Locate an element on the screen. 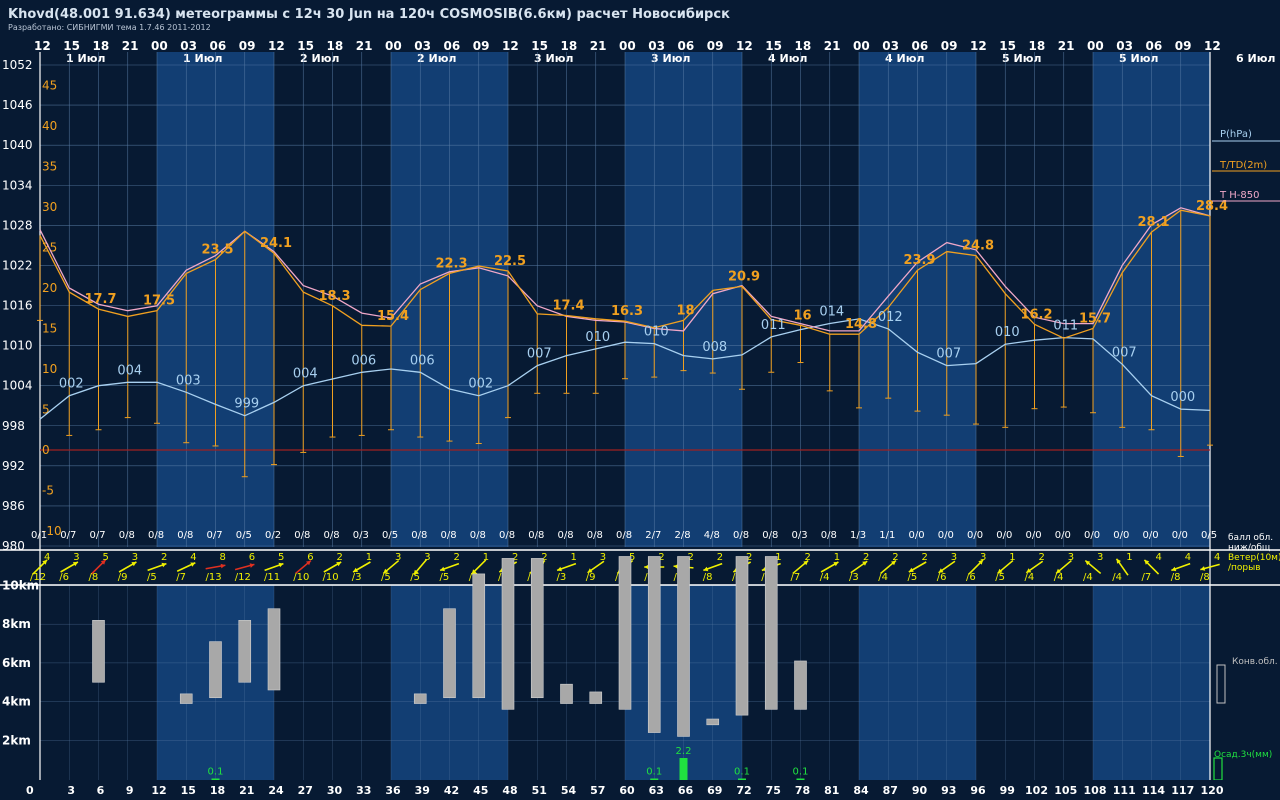  temperature-data-label: 16.3 is located at coordinates (627, 311).